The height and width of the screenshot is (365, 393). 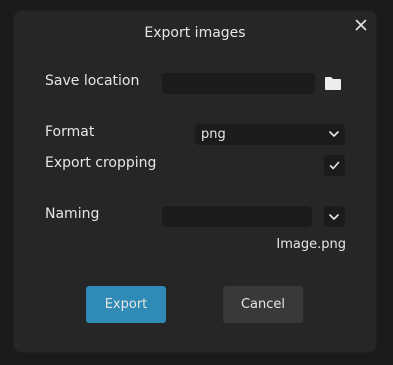 I want to click on naming-preview: Image.png, so click(x=311, y=244).